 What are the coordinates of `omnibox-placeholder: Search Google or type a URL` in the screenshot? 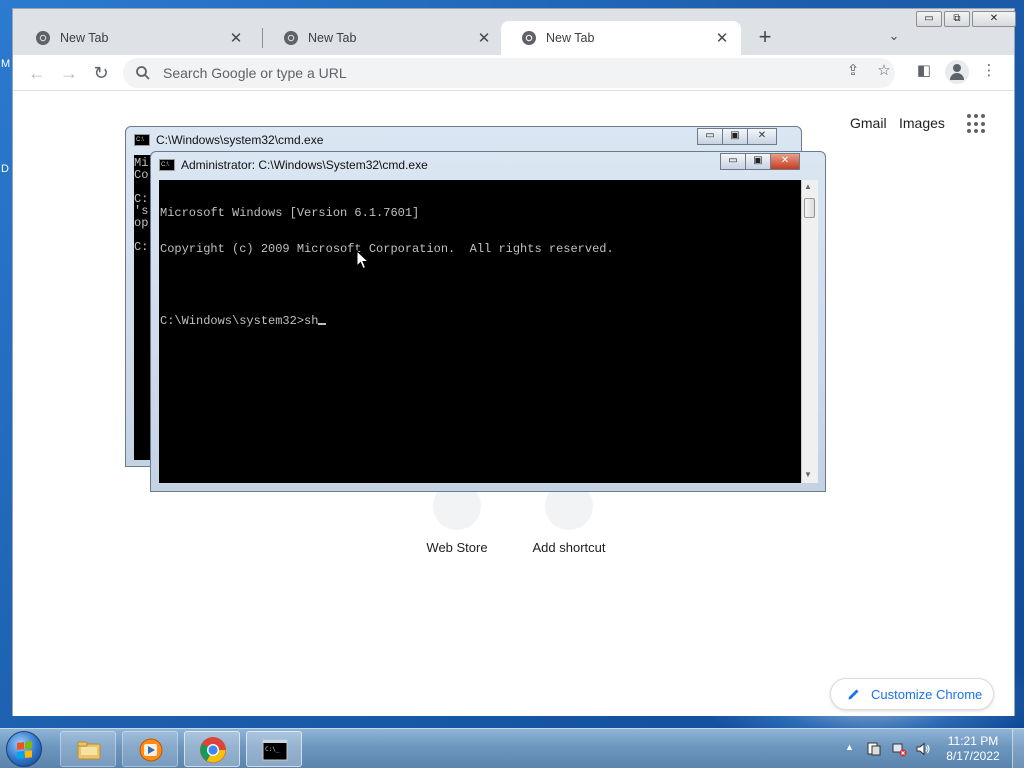 It's located at (255, 73).